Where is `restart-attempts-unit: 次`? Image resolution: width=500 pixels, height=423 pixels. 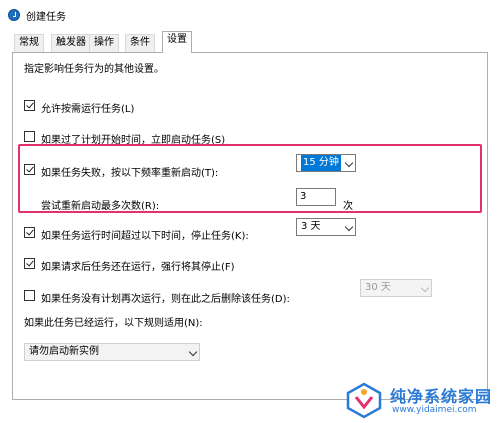 restart-attempts-unit: 次 is located at coordinates (348, 206).